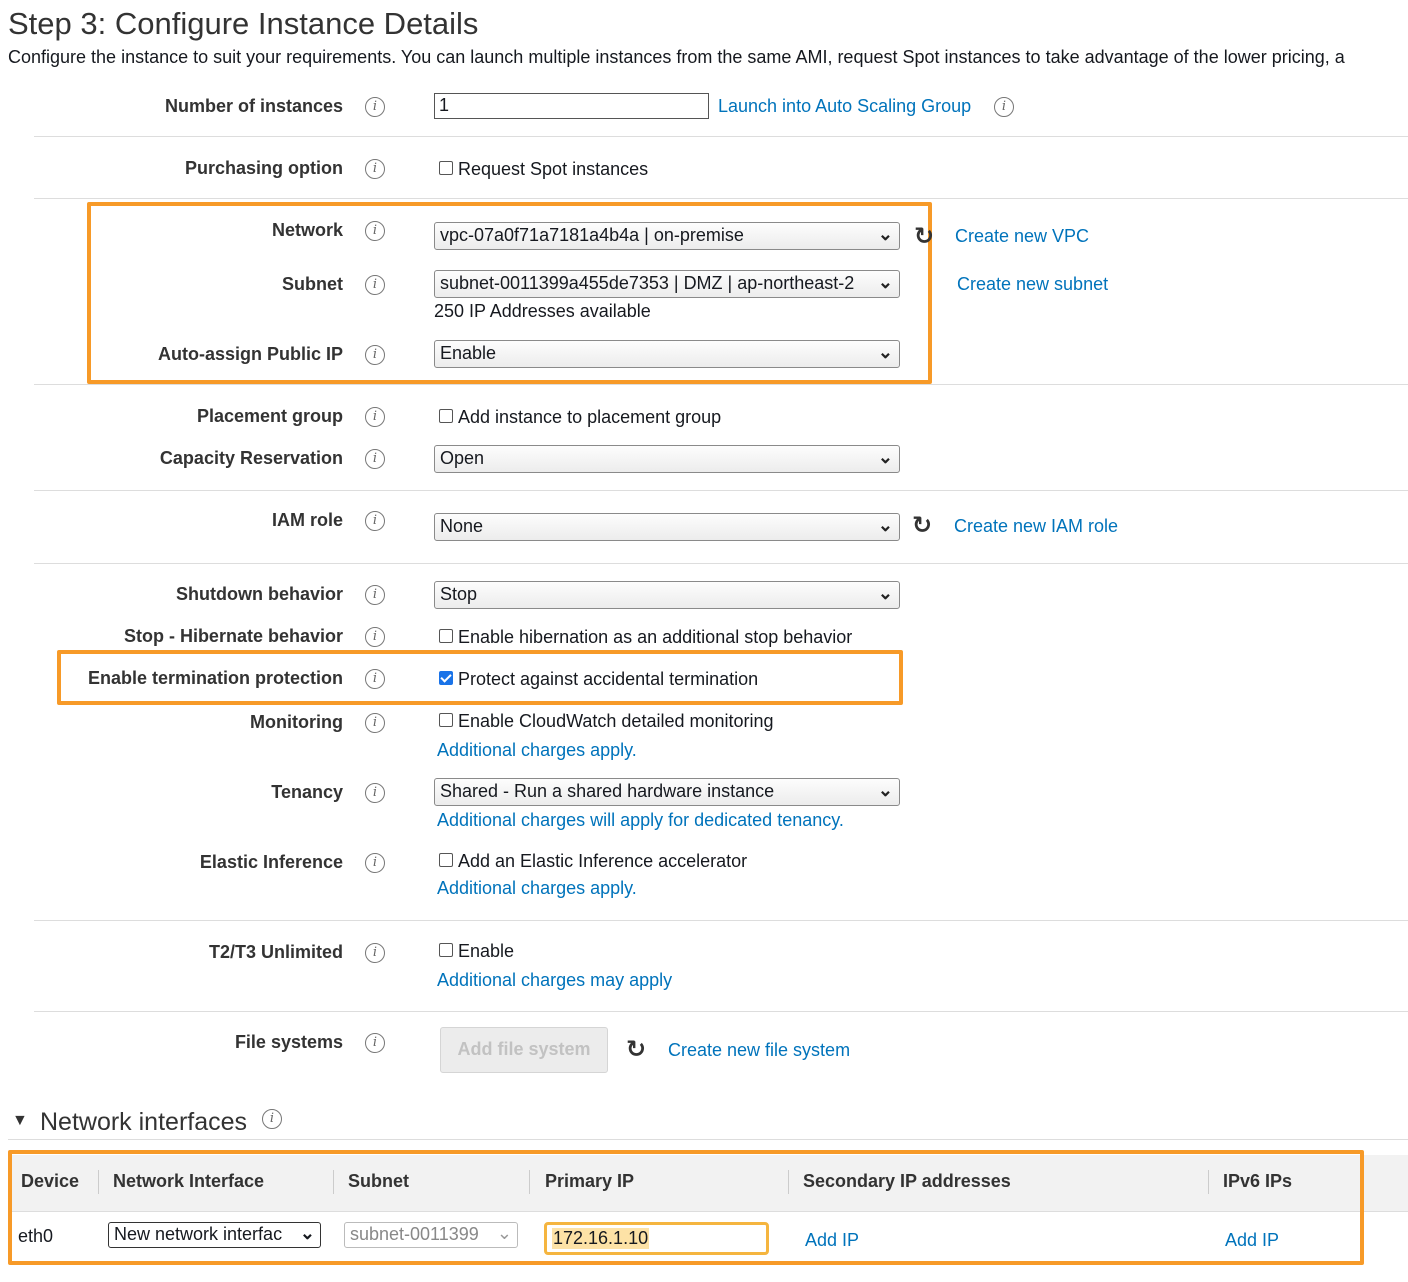 This screenshot has height=1282, width=1408. What do you see at coordinates (667, 527) in the screenshot?
I see `iam-select: None ⌄` at bounding box center [667, 527].